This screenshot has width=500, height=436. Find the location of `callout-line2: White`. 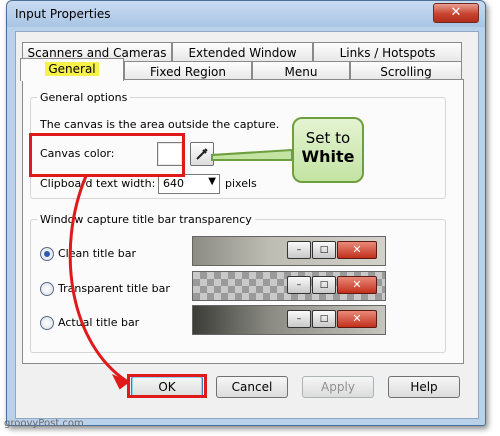

callout-line2: White is located at coordinates (328, 156).